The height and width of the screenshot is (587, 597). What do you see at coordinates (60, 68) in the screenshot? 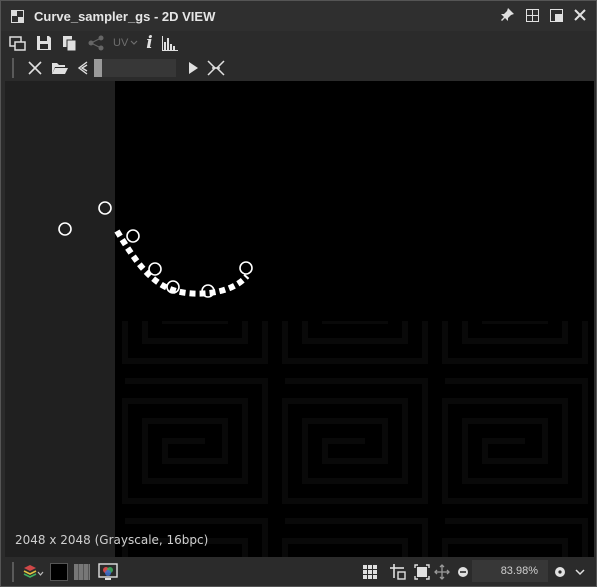
I see `open-folder-icon` at bounding box center [60, 68].